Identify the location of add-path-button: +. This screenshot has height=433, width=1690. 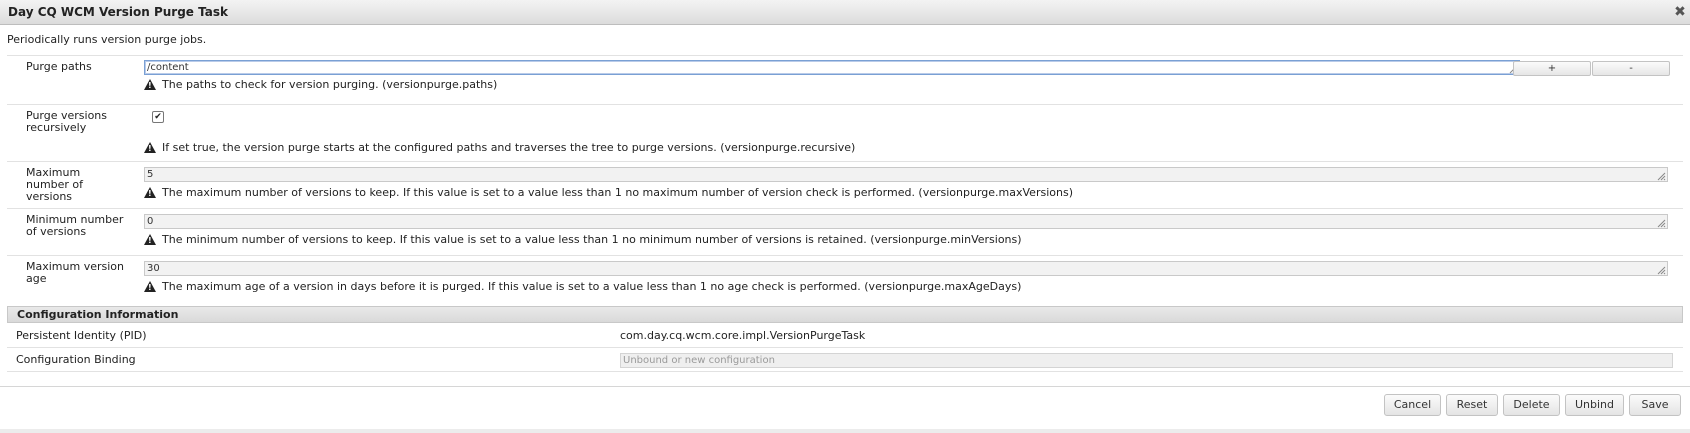
(1552, 68).